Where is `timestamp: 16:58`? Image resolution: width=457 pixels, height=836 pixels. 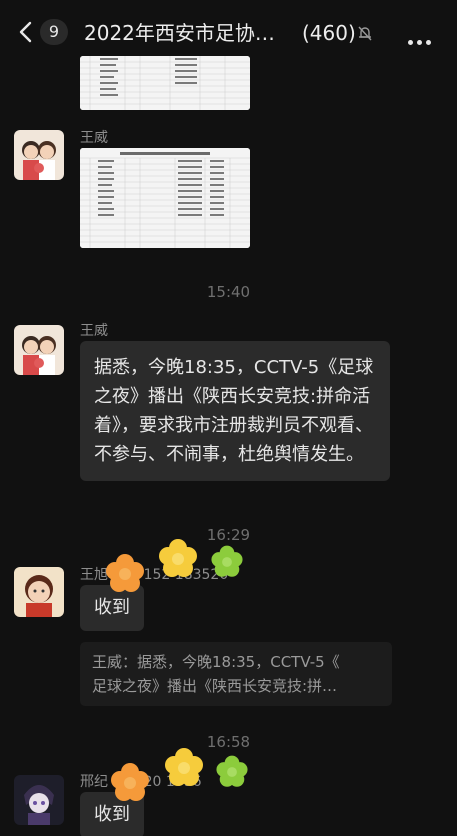
timestamp: 16:58 is located at coordinates (228, 742).